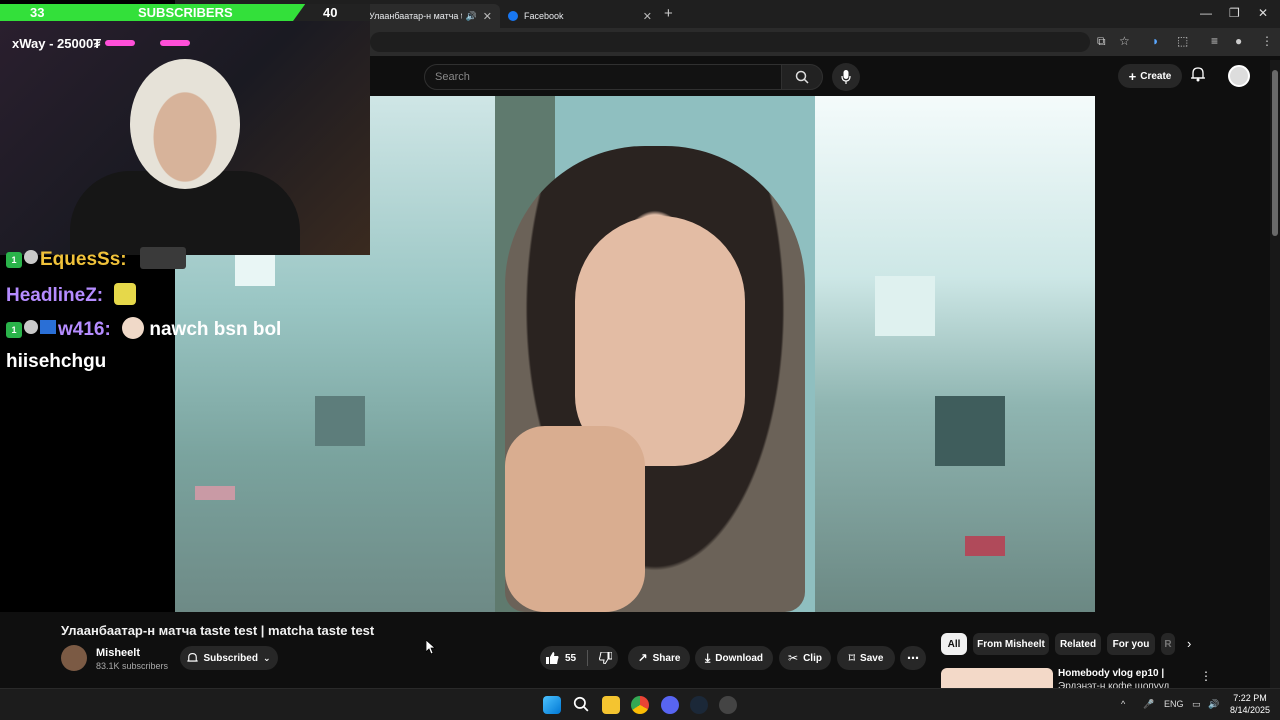 The width and height of the screenshot is (1280, 720). I want to click on clip-button: ✂ Clip, so click(805, 658).